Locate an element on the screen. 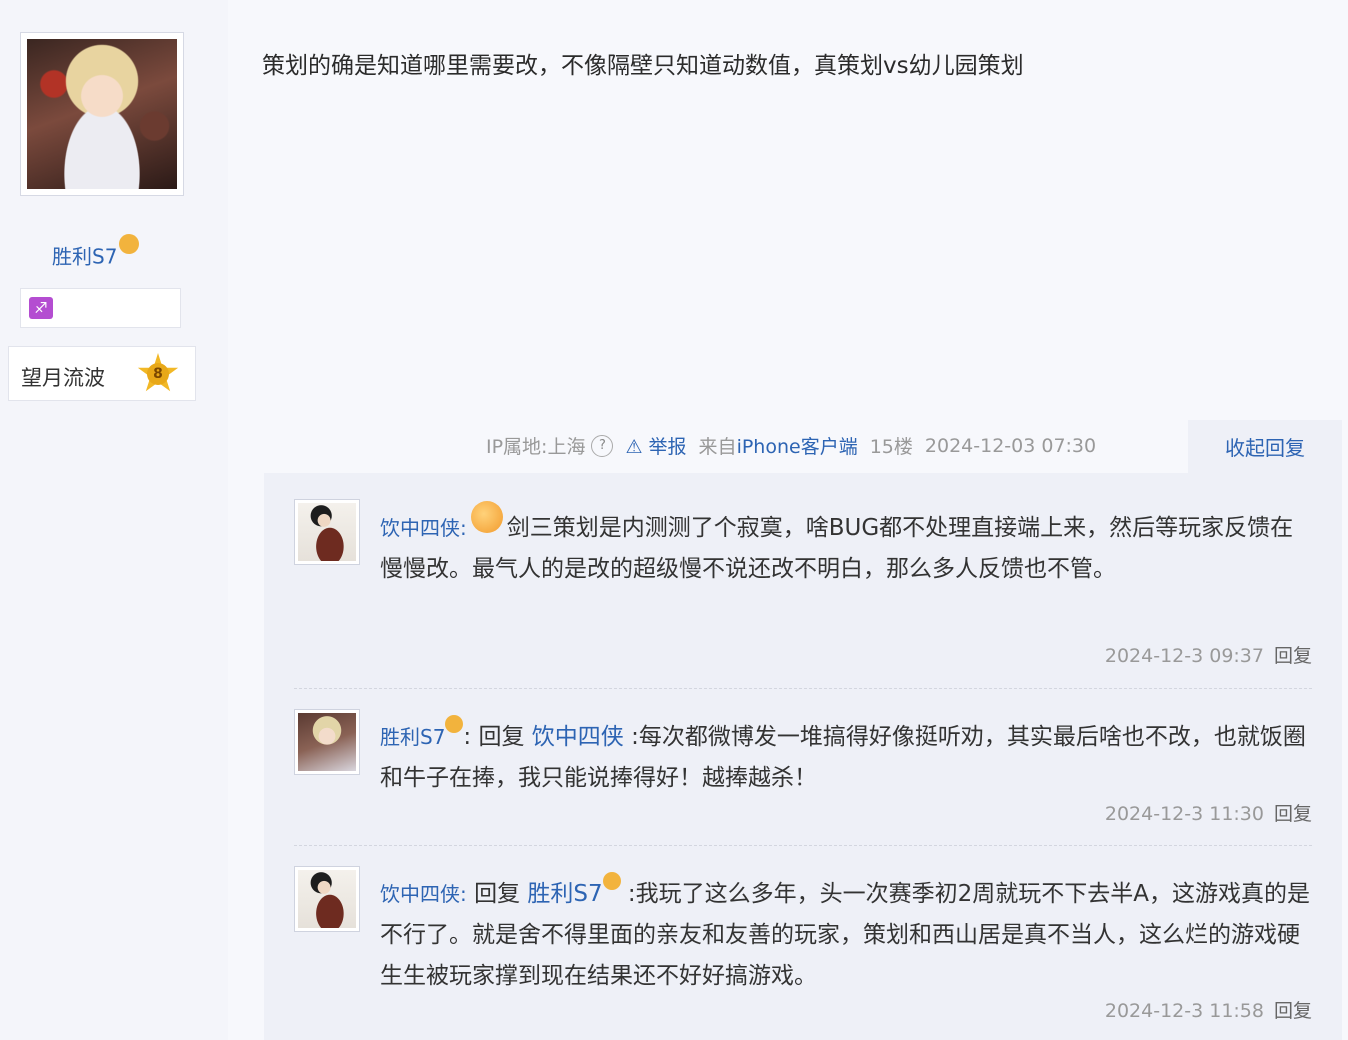  reply-footer: 2024-12-3 11:30 回复 is located at coordinates (1208, 812).